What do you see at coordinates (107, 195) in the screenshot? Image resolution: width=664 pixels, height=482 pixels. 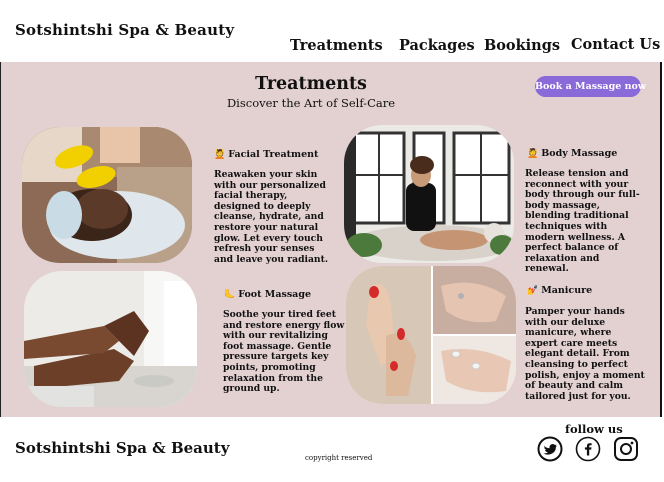 I see `facial-treatment-image` at bounding box center [107, 195].